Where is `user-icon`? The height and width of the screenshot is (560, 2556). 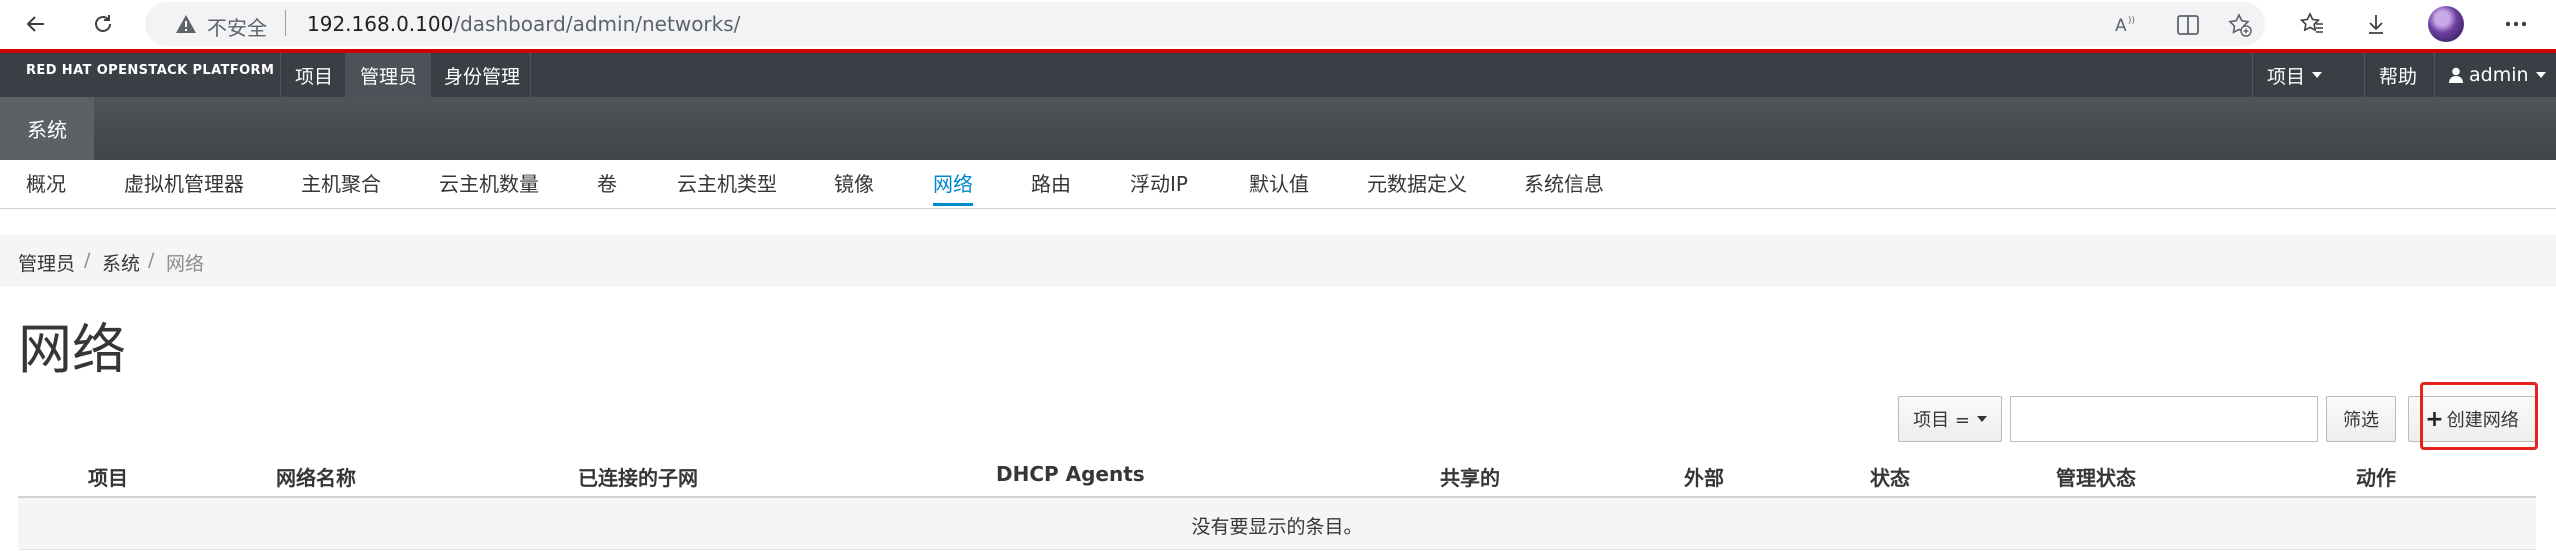 user-icon is located at coordinates (2456, 75).